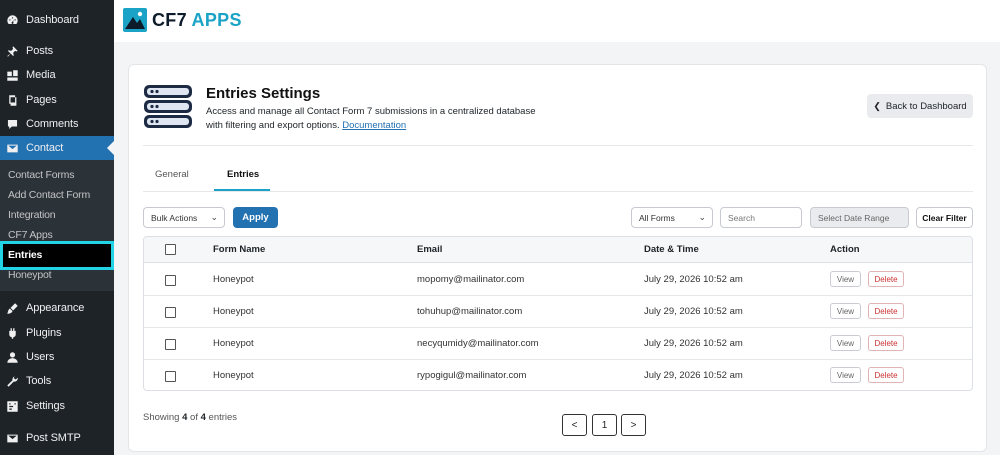 This screenshot has width=1000, height=455. I want to click on page-title: Entries Settings, so click(263, 93).